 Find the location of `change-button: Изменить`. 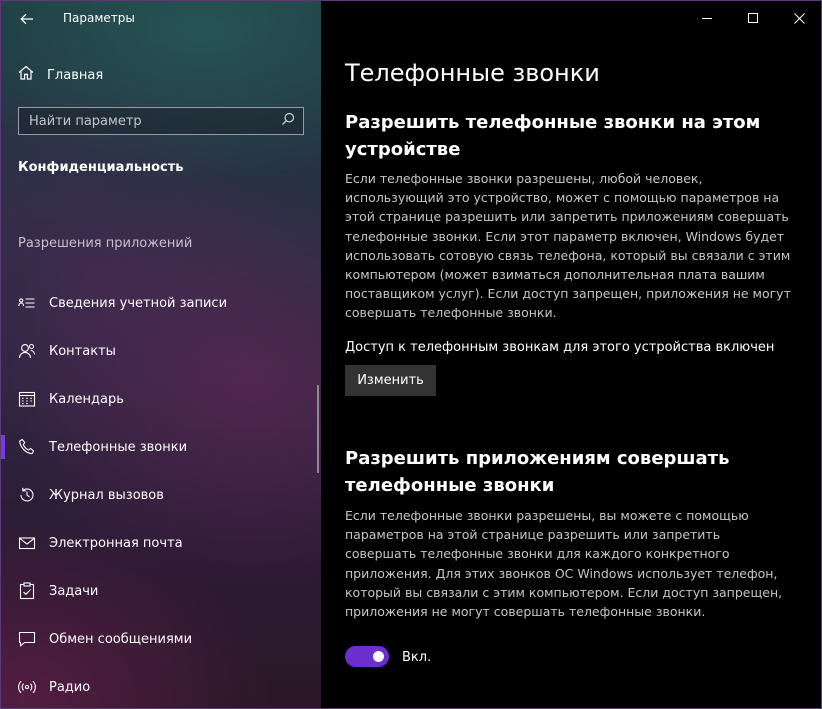

change-button: Изменить is located at coordinates (390, 380).